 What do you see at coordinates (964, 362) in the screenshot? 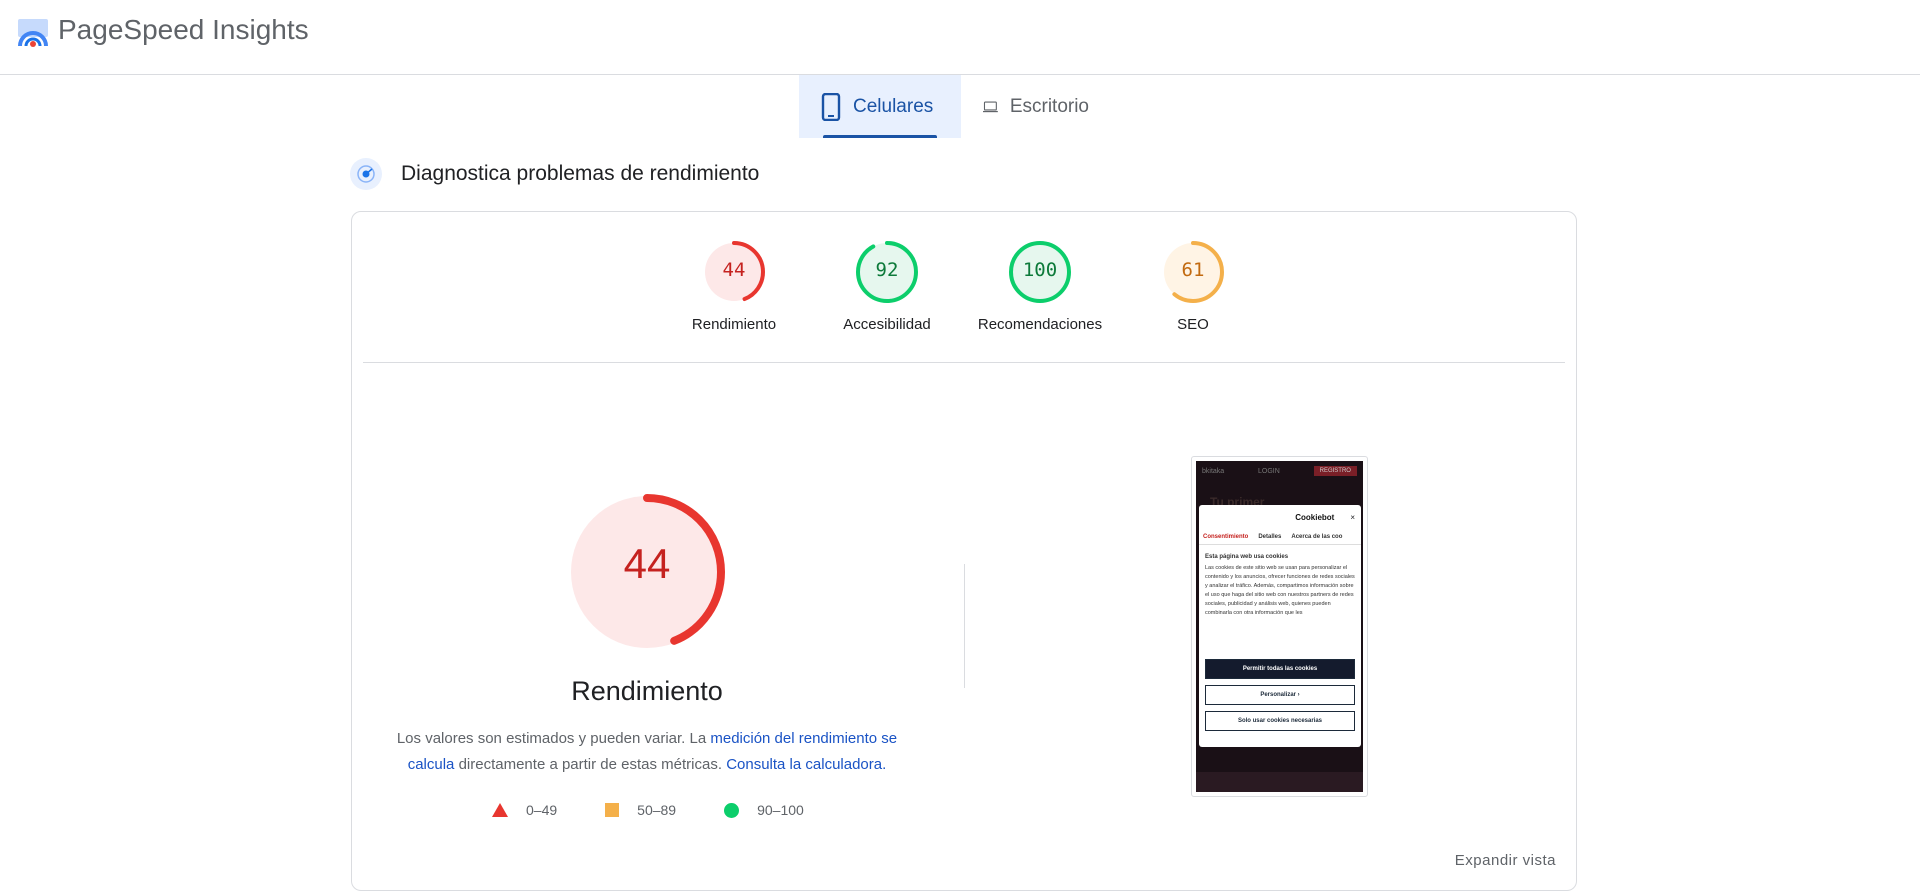
I see `section-divider` at bounding box center [964, 362].